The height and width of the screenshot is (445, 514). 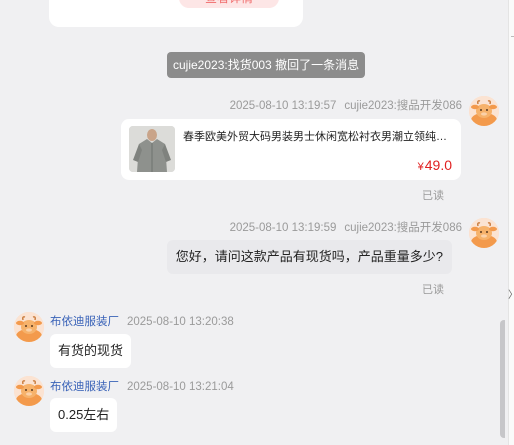 I want to click on side-panel-edge, so click(x=511, y=222).